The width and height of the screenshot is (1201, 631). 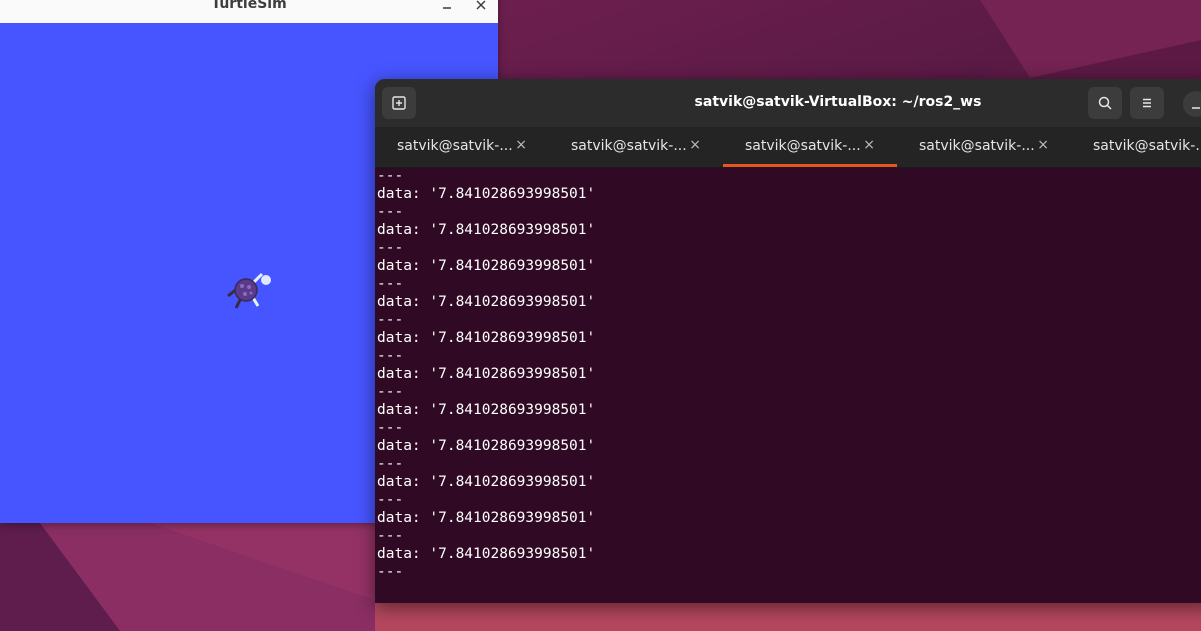 I want to click on turtlesim-titlebar: TurtleSim, so click(x=249, y=12).